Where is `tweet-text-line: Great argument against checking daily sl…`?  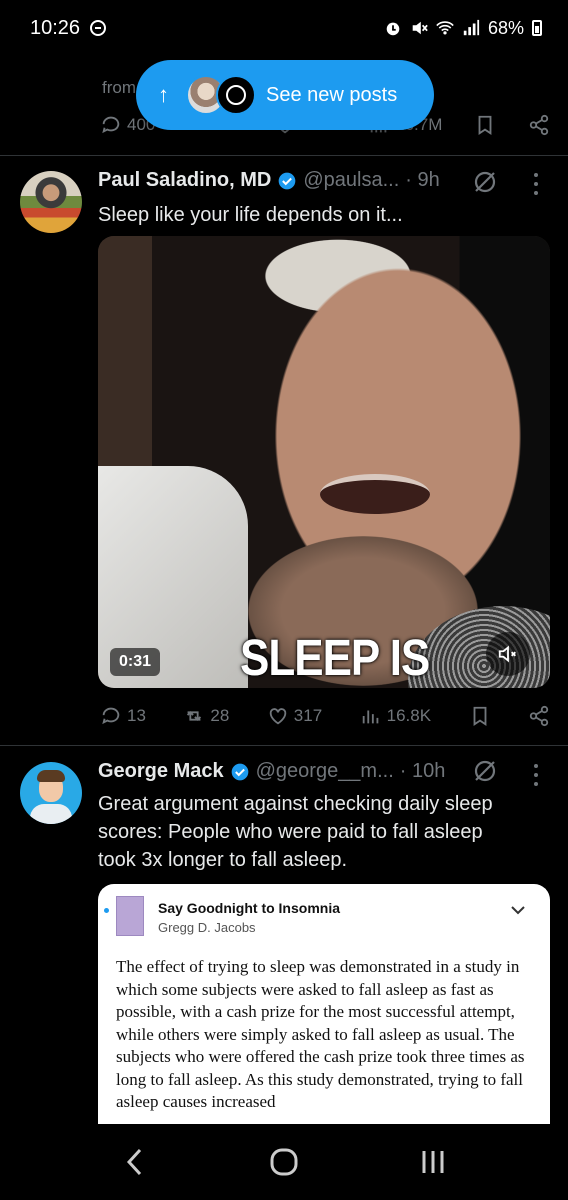 tweet-text-line: Great argument against checking daily sl… is located at coordinates (295, 804).